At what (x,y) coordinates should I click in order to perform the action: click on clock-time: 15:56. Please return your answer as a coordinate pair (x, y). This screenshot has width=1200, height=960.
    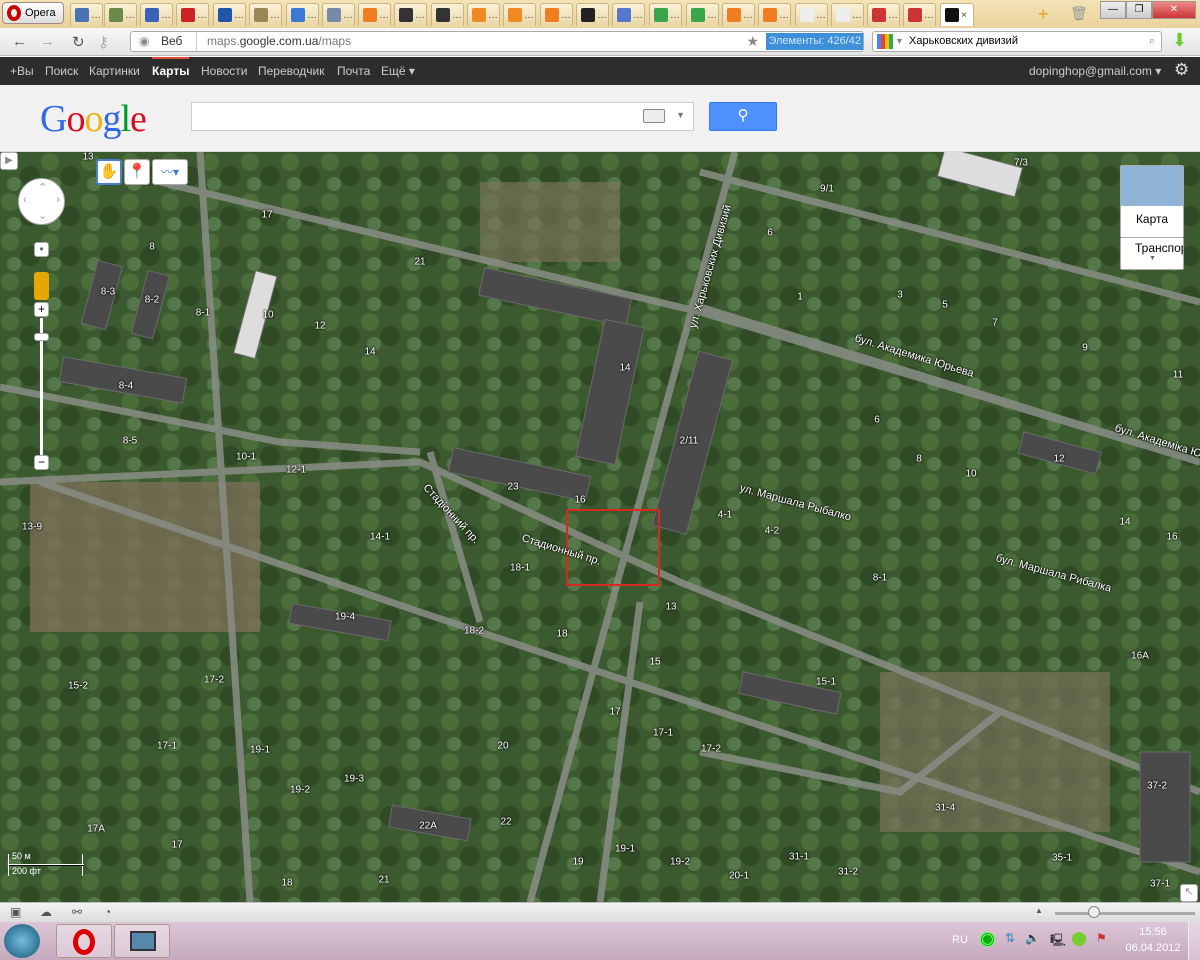
    Looking at the image, I should click on (1153, 932).